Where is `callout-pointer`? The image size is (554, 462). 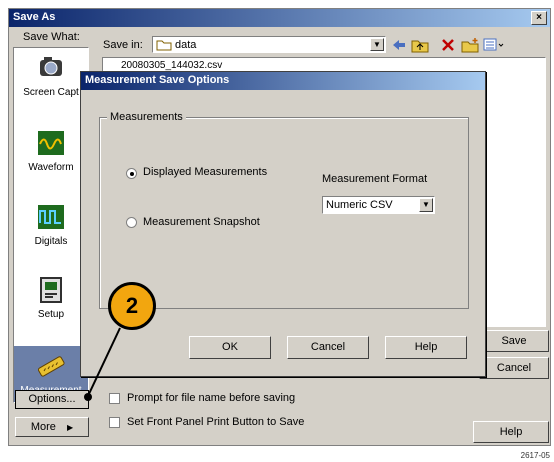
callout-pointer is located at coordinates (102, 364).